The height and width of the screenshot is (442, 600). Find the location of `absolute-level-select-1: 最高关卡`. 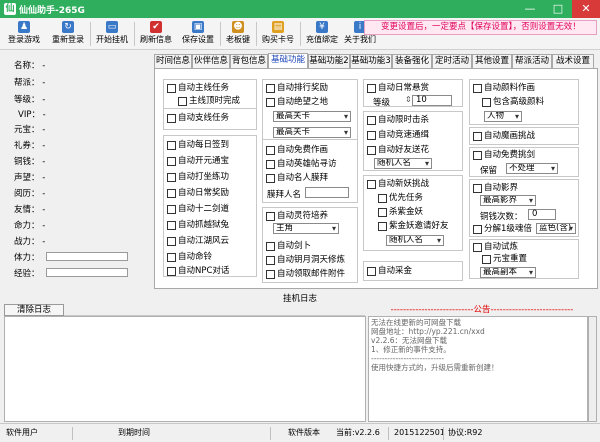

absolute-level-select-1: 最高关卡 is located at coordinates (312, 116).